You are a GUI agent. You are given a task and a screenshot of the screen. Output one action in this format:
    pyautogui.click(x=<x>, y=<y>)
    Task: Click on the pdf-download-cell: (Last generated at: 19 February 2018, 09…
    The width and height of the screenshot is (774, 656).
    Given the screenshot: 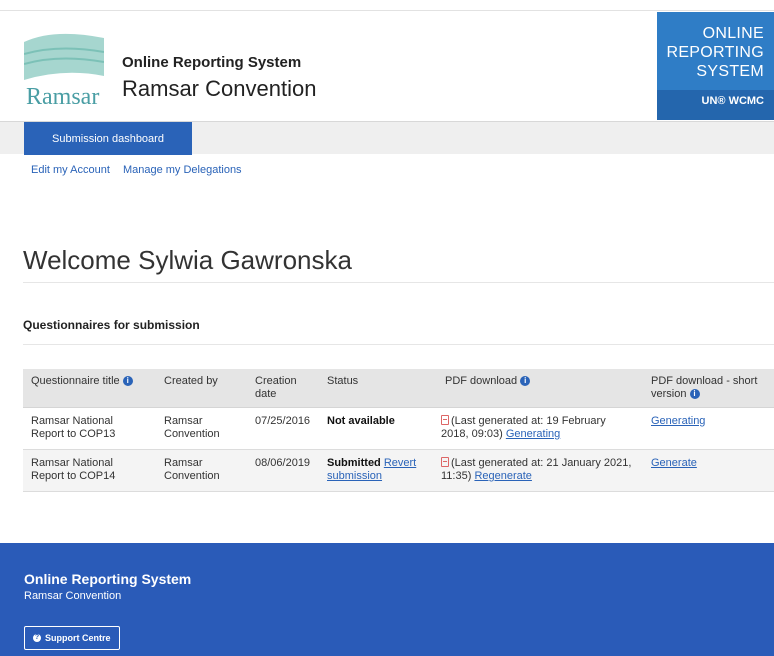 What is the action you would take?
    pyautogui.click(x=540, y=428)
    